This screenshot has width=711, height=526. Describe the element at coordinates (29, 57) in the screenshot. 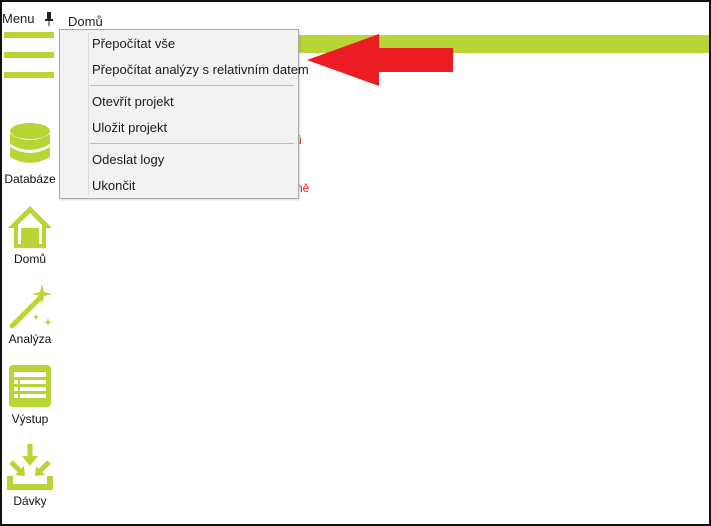

I see `hamburger-menu-button` at that location.